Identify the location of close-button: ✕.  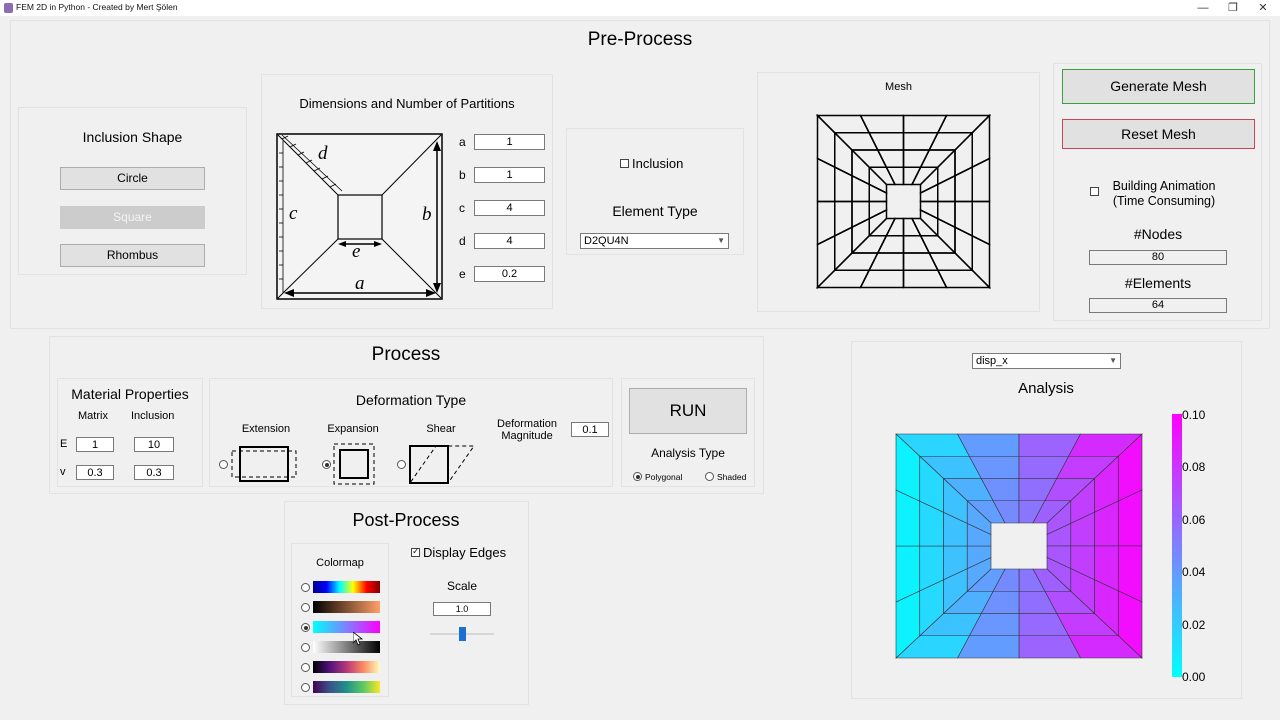
(1263, 8).